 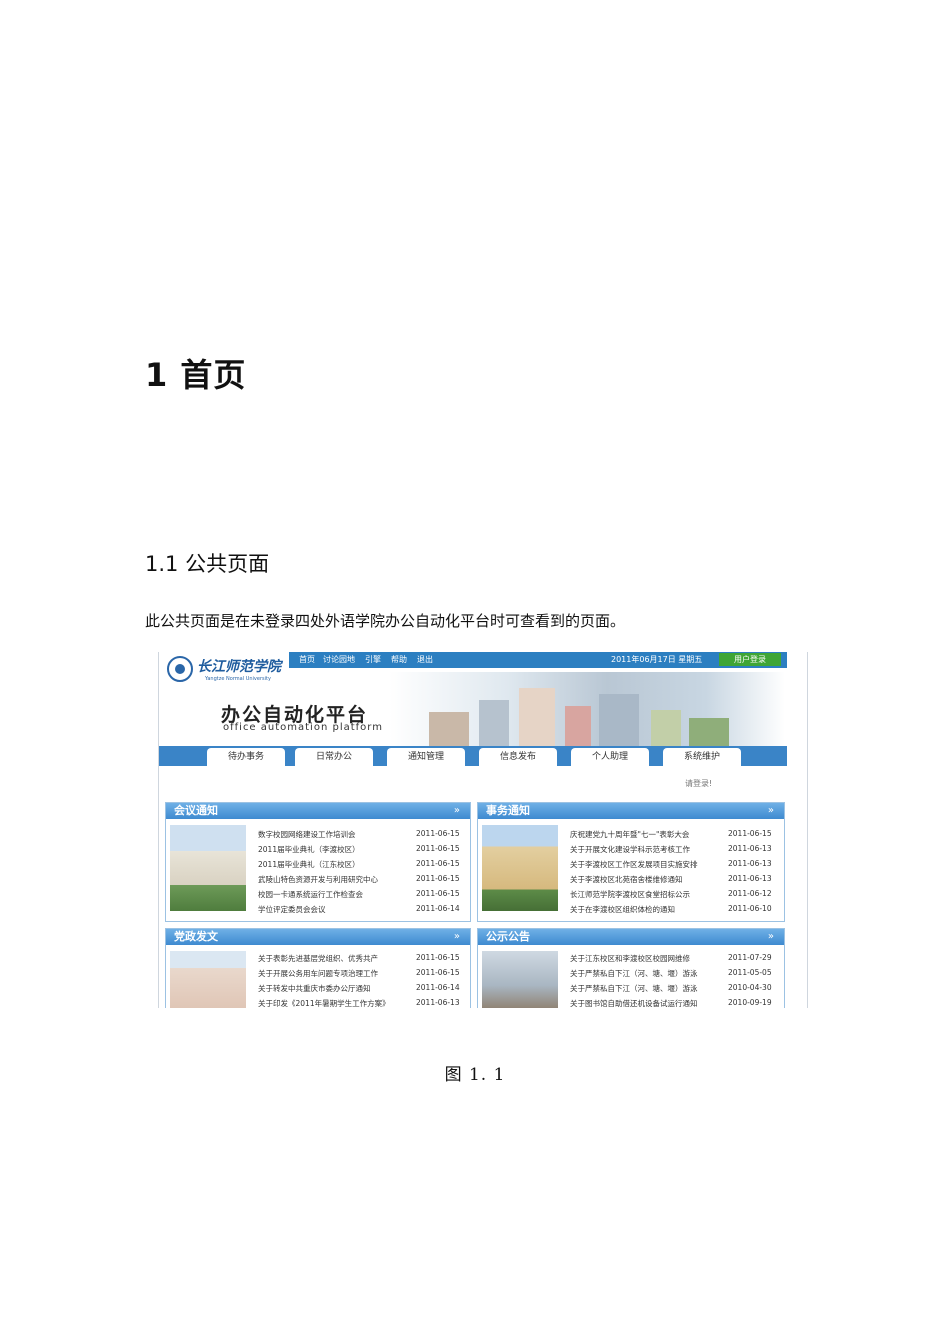 I want to click on list-item: 关于江东校区和李渡校区校园网维修 2011-07-29, so click(x=676, y=960).